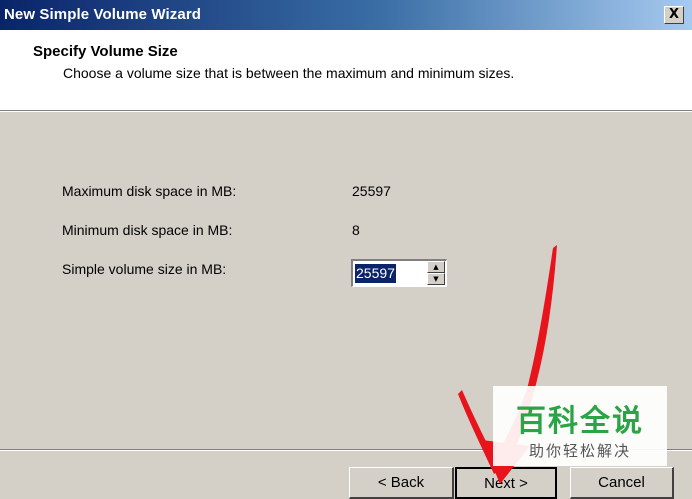 The width and height of the screenshot is (692, 499). I want to click on watermark-logo: 百科全说 助你轻松解决, so click(580, 426).